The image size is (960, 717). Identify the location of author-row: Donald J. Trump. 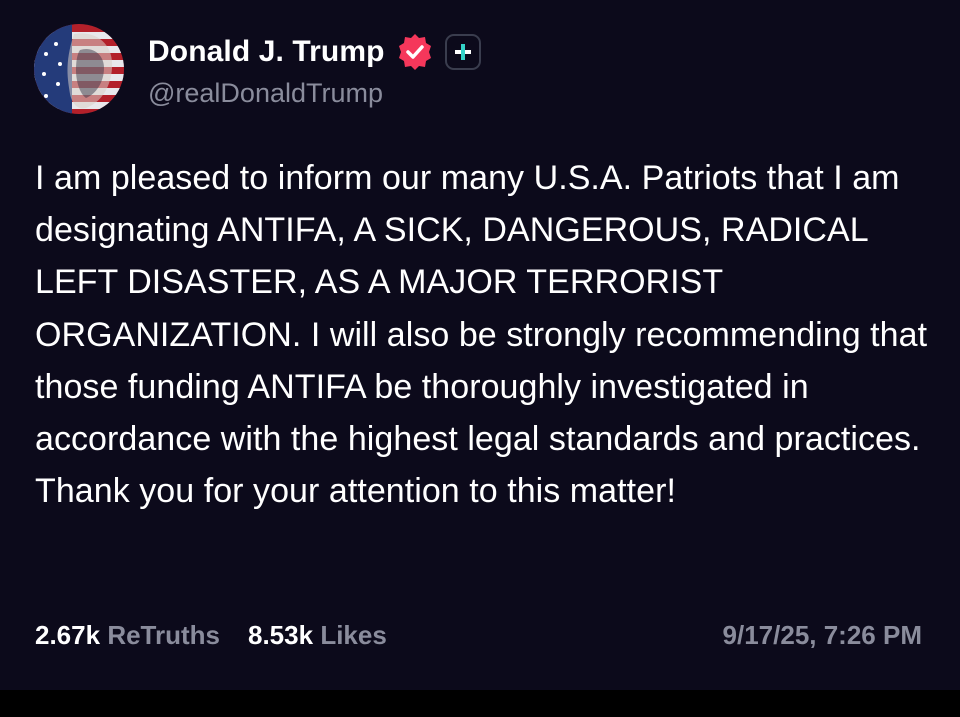
(314, 52).